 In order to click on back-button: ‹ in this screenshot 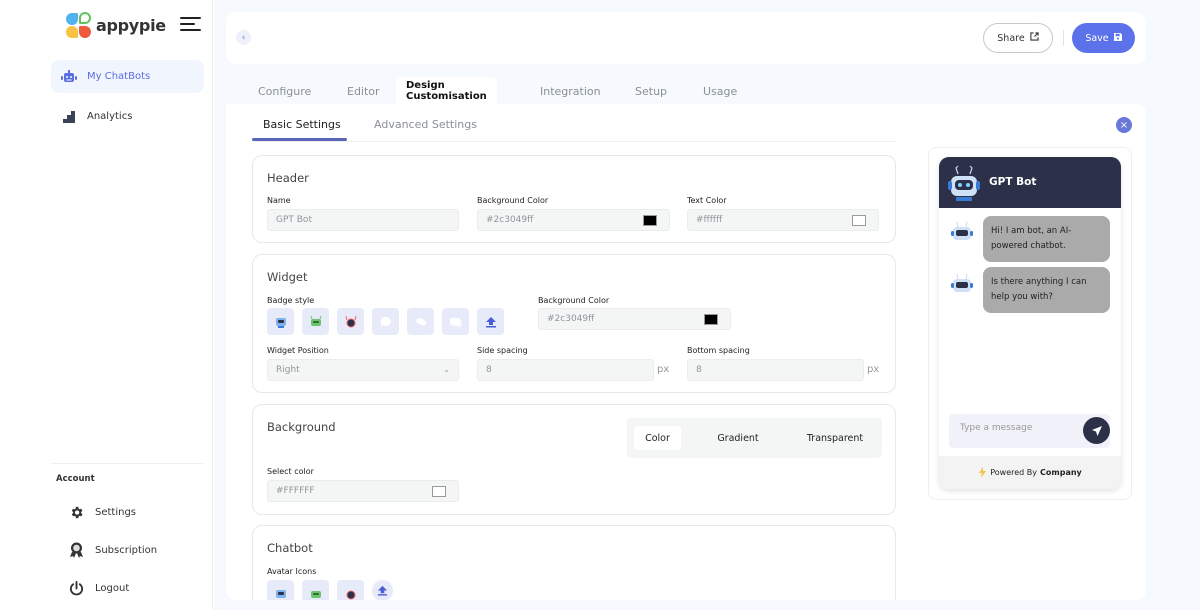, I will do `click(243, 37)`.